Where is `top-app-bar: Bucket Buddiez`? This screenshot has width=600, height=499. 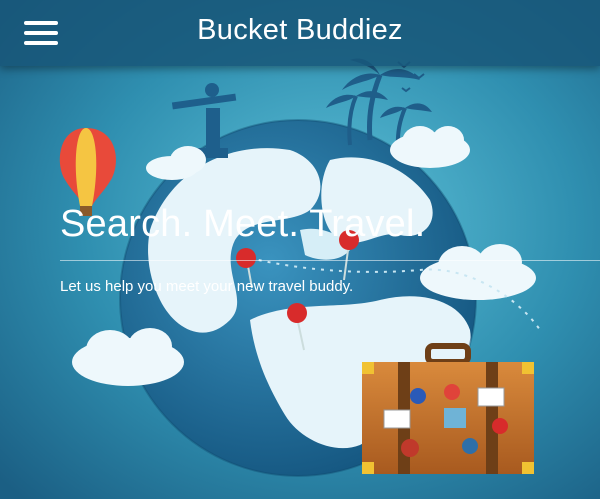 top-app-bar: Bucket Buddiez is located at coordinates (300, 33).